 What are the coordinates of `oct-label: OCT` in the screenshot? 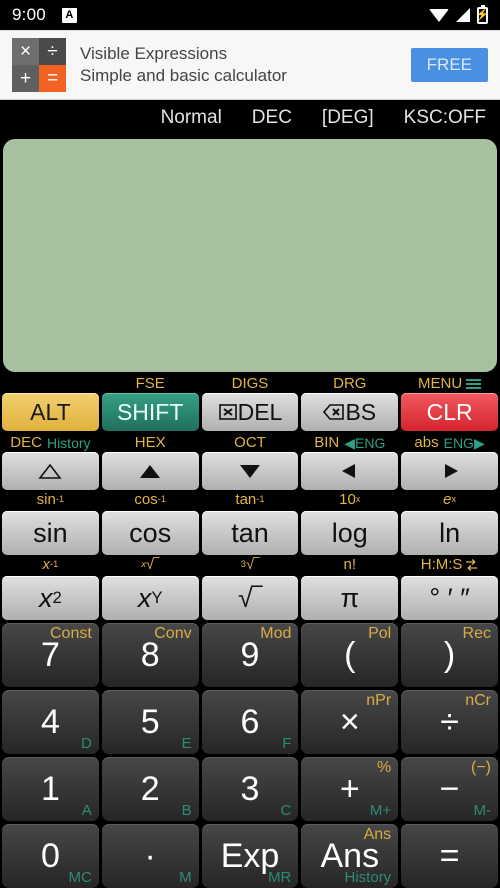 It's located at (250, 442).